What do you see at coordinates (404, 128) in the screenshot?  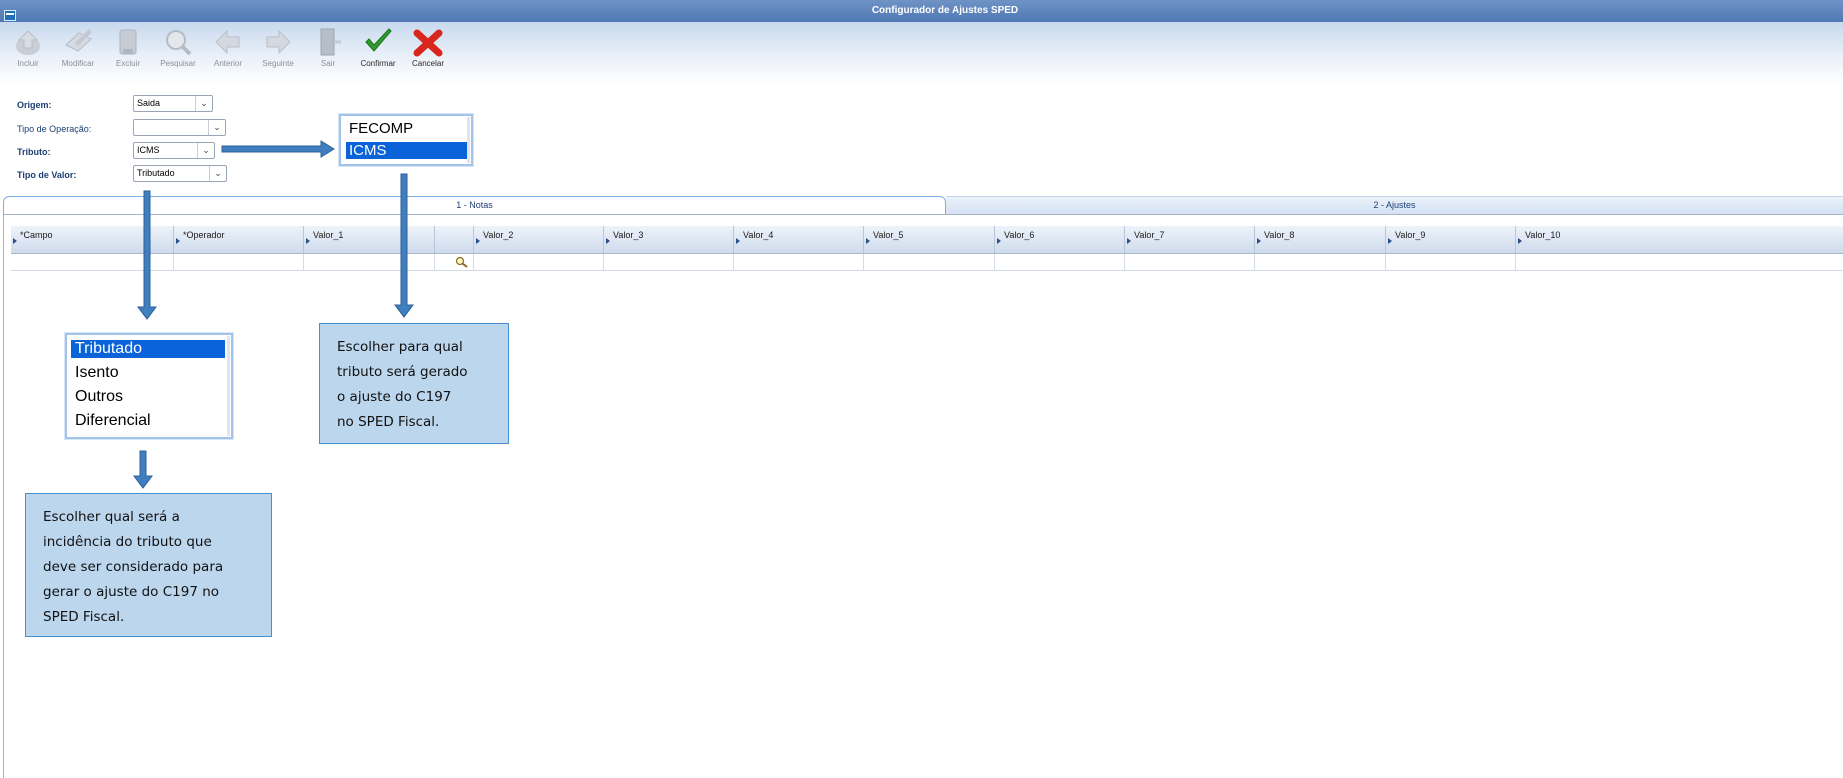 I see `list-item: FECOMP` at bounding box center [404, 128].